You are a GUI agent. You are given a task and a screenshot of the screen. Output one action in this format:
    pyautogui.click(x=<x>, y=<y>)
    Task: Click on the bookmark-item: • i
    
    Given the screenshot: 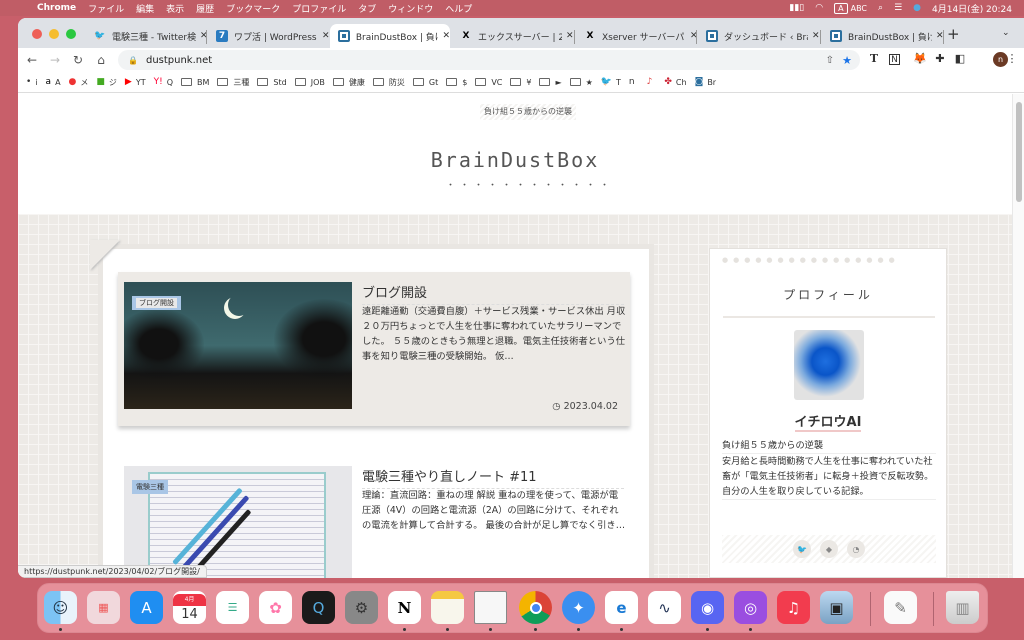 What is the action you would take?
    pyautogui.click(x=32, y=82)
    